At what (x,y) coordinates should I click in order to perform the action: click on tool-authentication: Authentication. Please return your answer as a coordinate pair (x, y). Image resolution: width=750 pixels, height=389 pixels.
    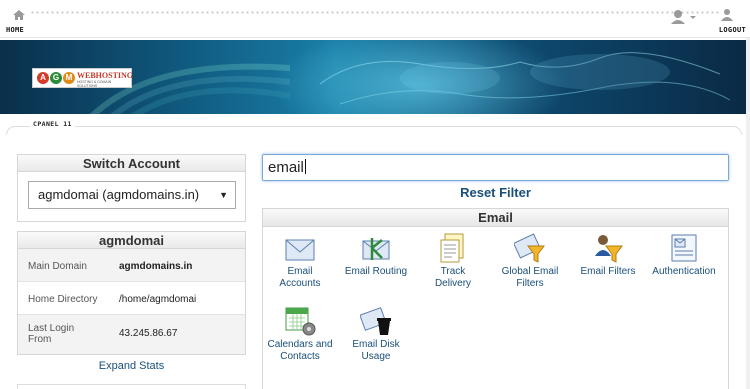
    Looking at the image, I should click on (684, 255).